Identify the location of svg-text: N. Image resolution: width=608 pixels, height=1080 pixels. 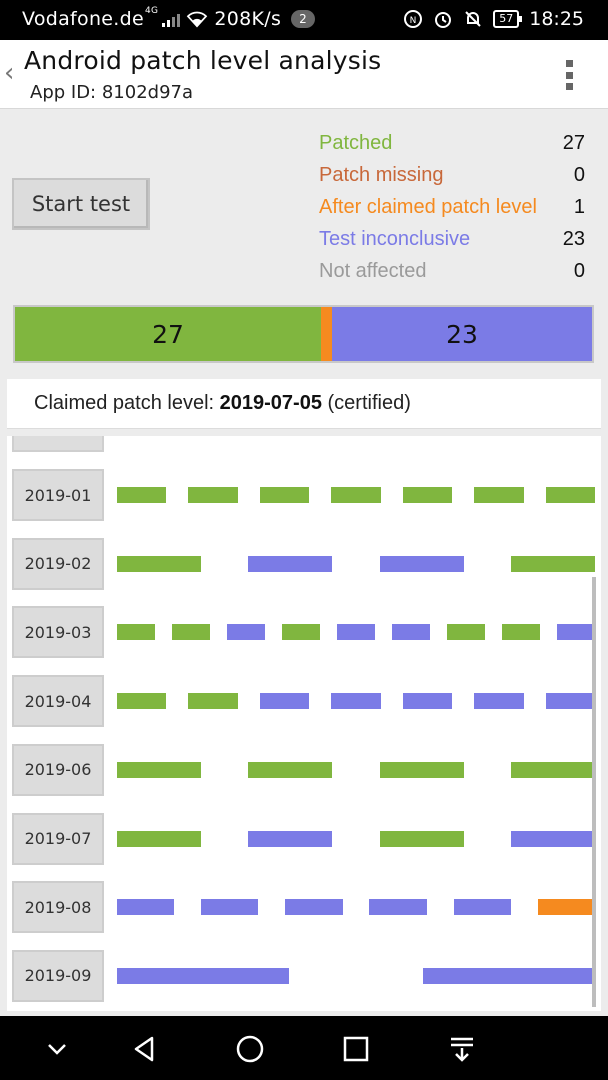
(413, 21).